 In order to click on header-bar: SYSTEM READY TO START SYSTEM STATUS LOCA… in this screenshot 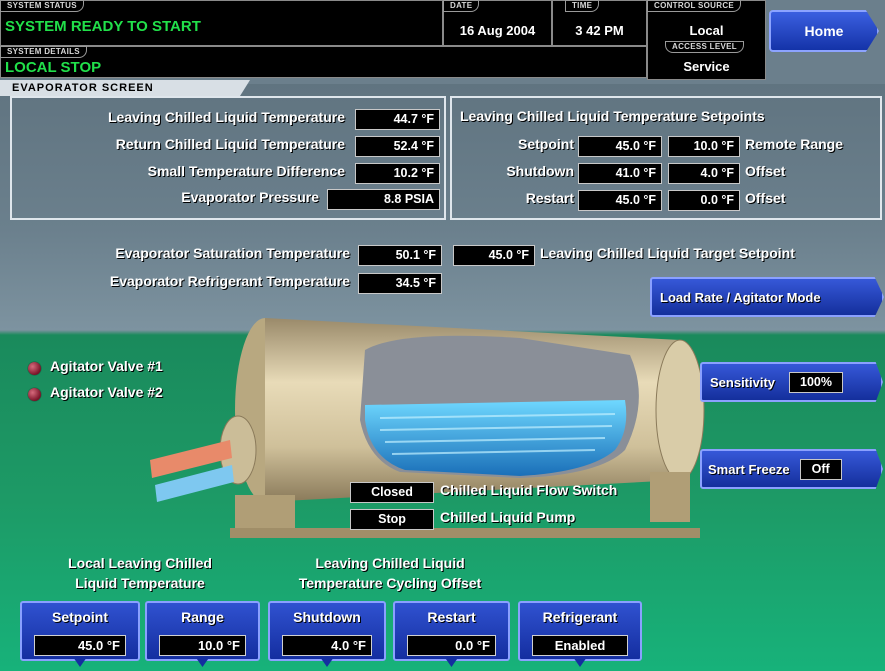, I will do `click(442, 42)`.